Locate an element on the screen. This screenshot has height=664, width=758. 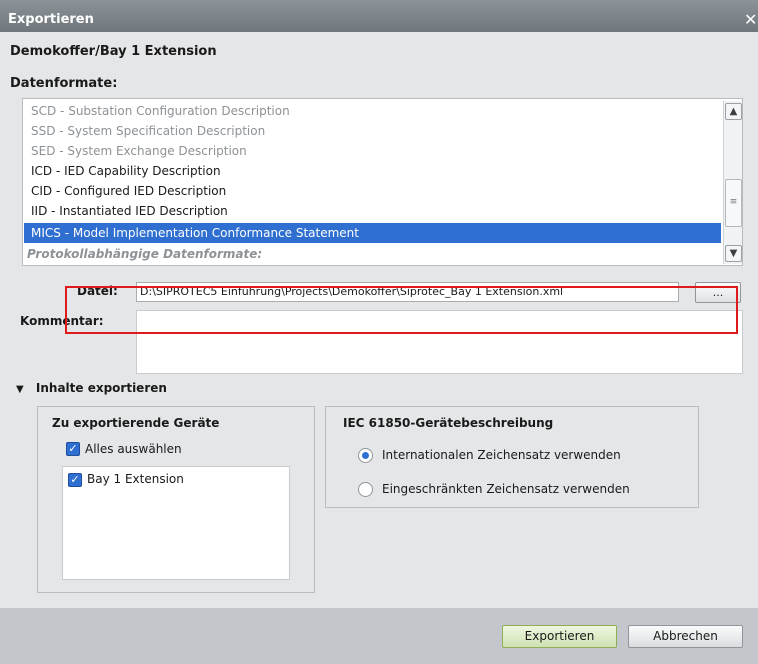
device-label: Bay 1 Extension is located at coordinates (135, 479).